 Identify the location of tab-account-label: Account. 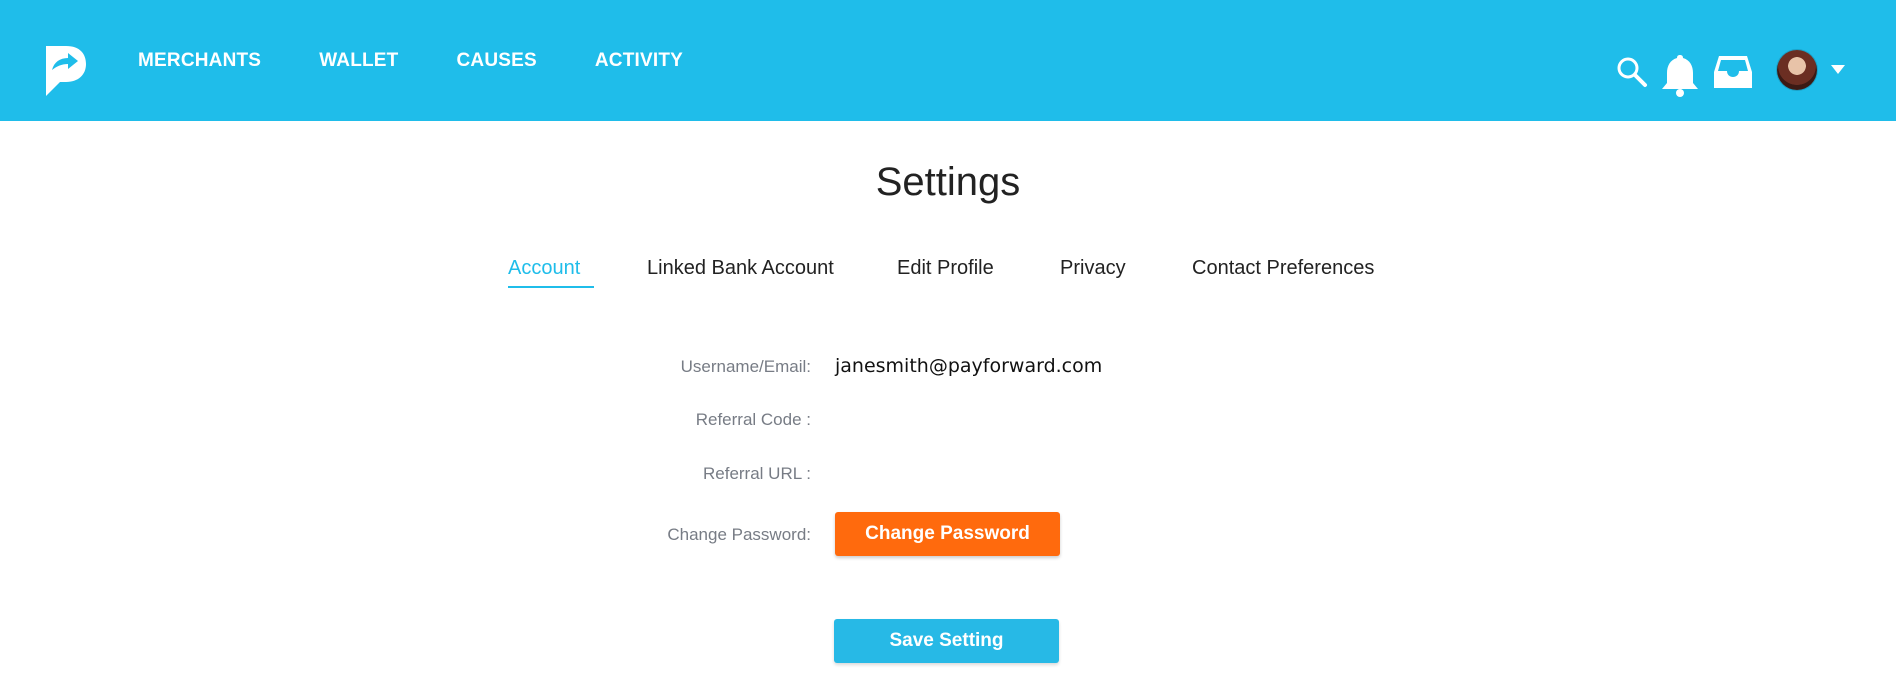
(544, 268).